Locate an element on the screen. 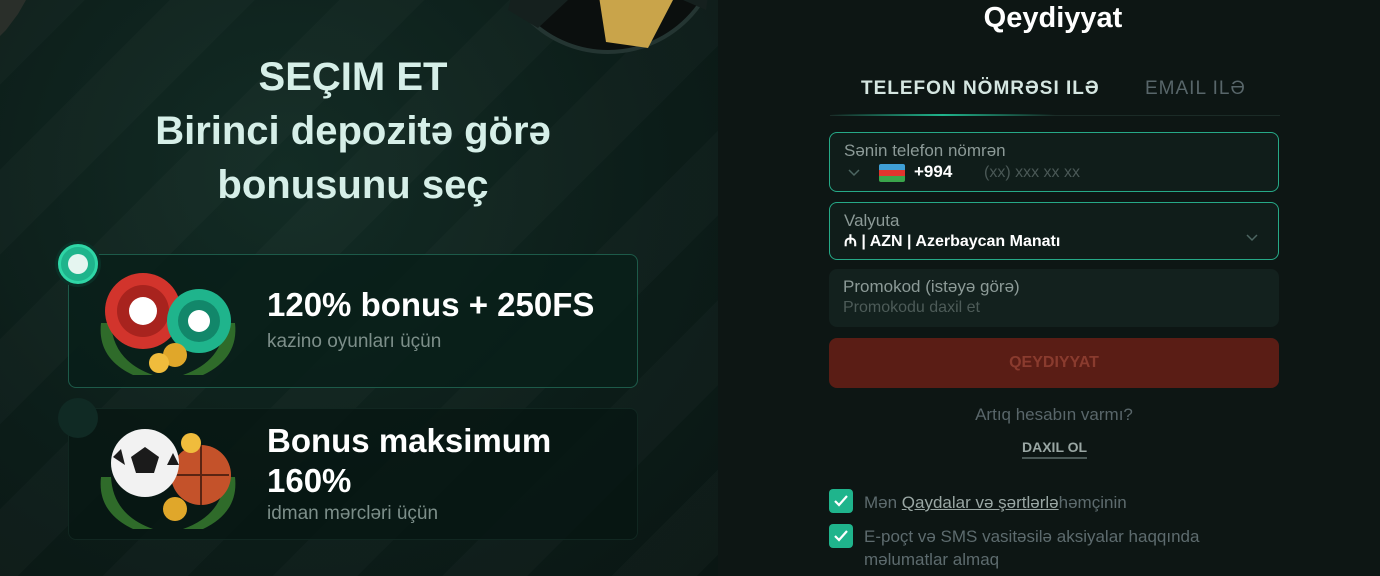  have-account-text: Artıq hesabın varmı? is located at coordinates (1054, 414).